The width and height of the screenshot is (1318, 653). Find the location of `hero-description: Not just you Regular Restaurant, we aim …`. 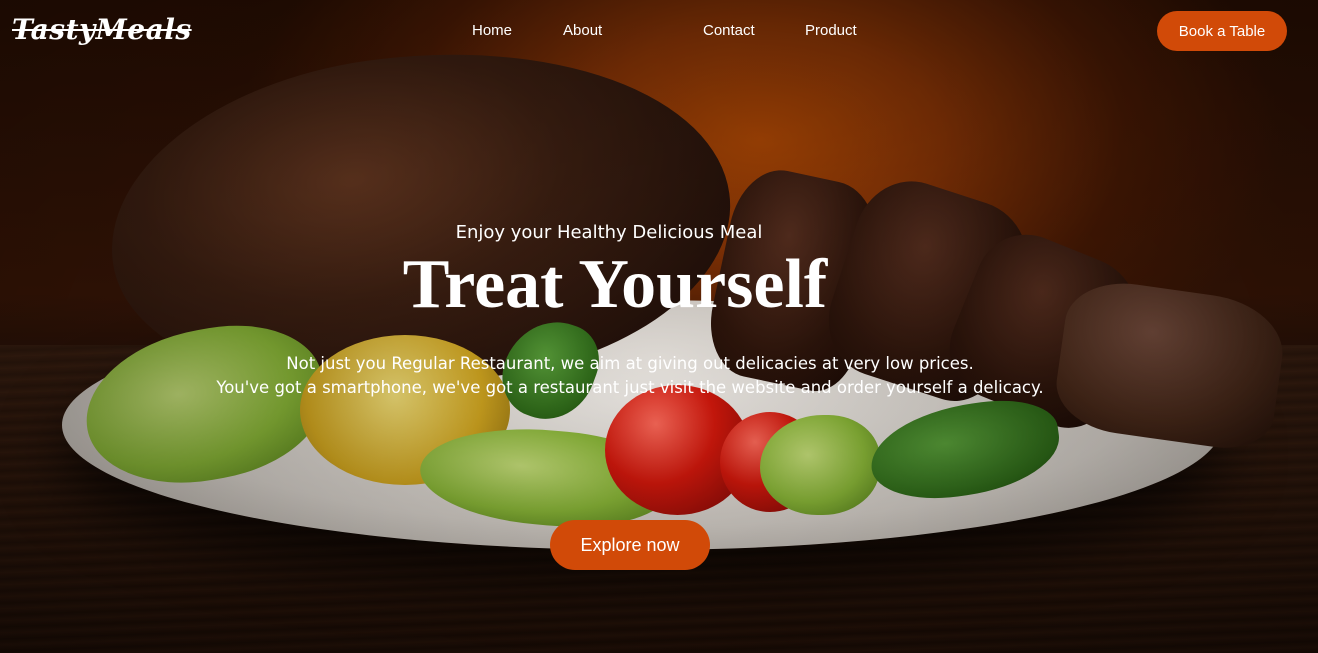

hero-description: Not just you Regular Restaurant, we aim … is located at coordinates (630, 376).